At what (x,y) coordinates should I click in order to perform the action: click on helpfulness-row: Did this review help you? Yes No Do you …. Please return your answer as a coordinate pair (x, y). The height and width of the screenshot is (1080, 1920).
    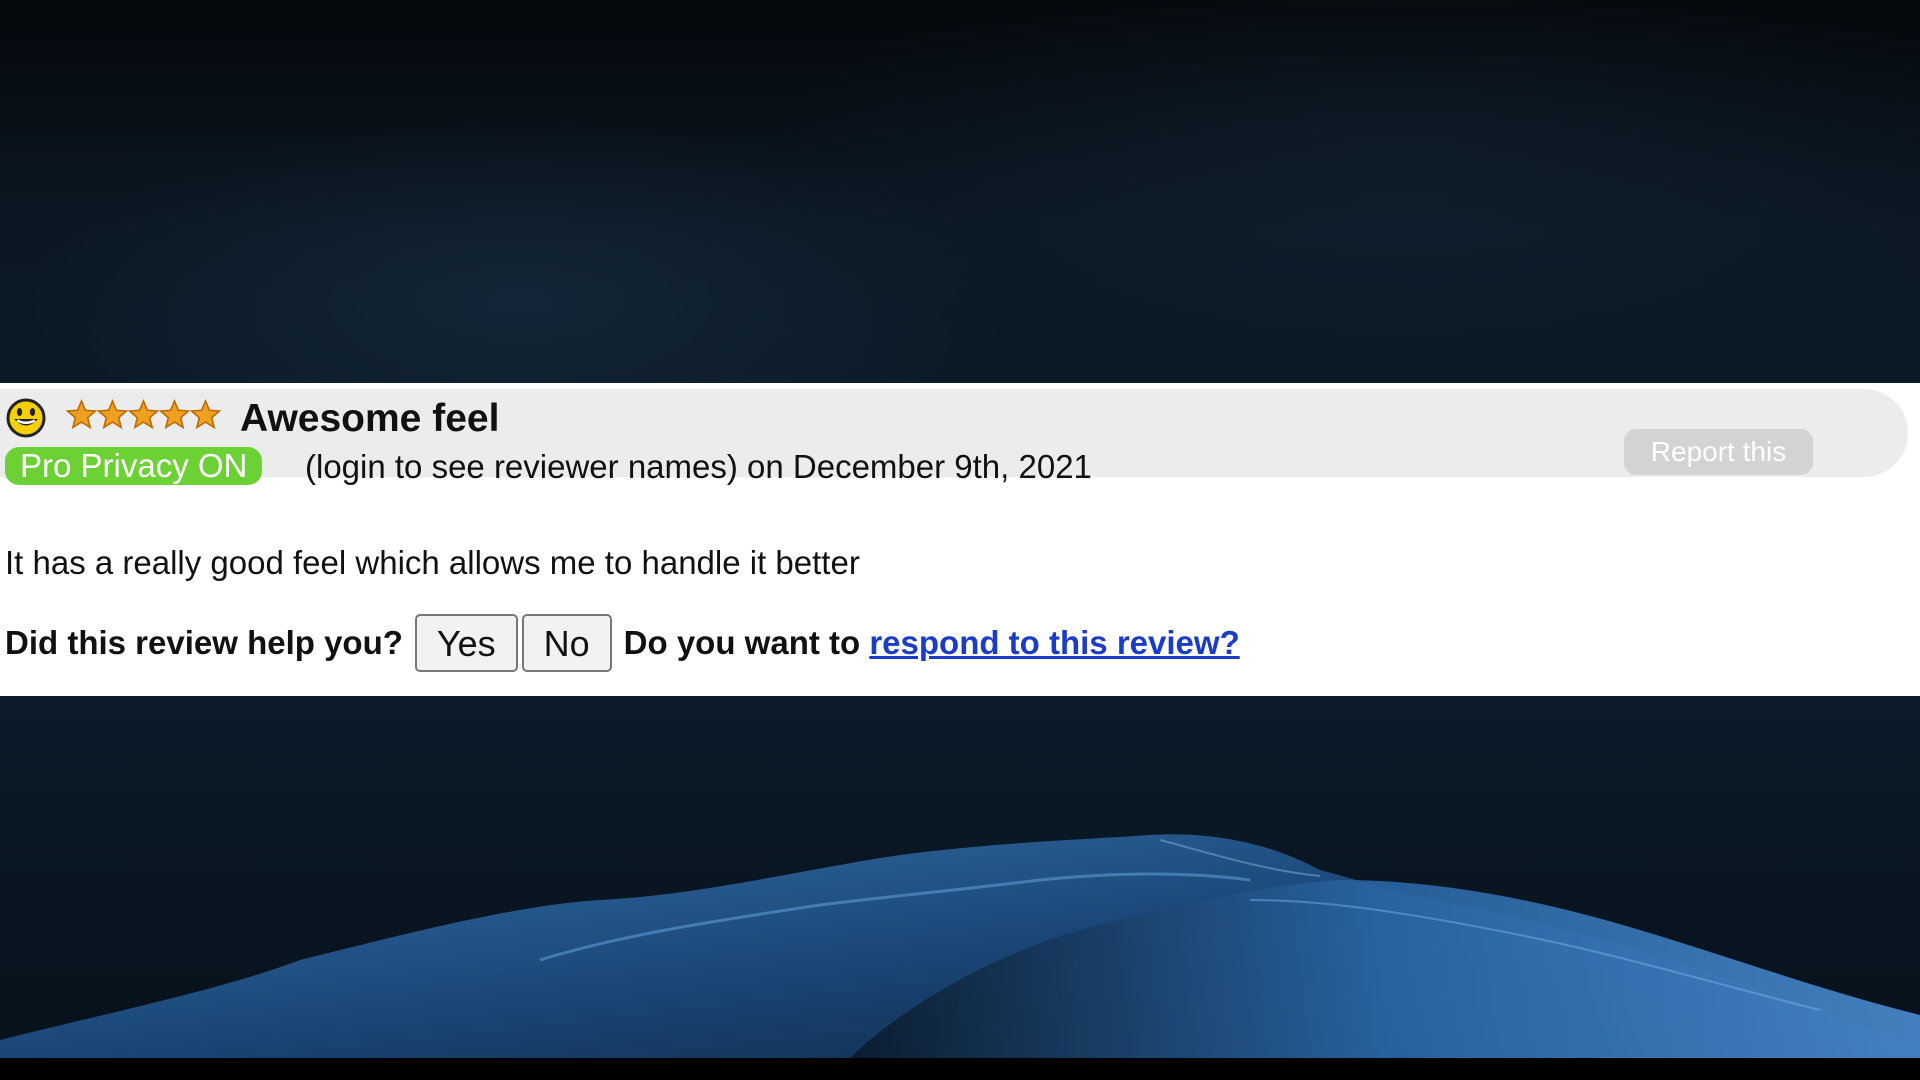
    Looking at the image, I should click on (622, 643).